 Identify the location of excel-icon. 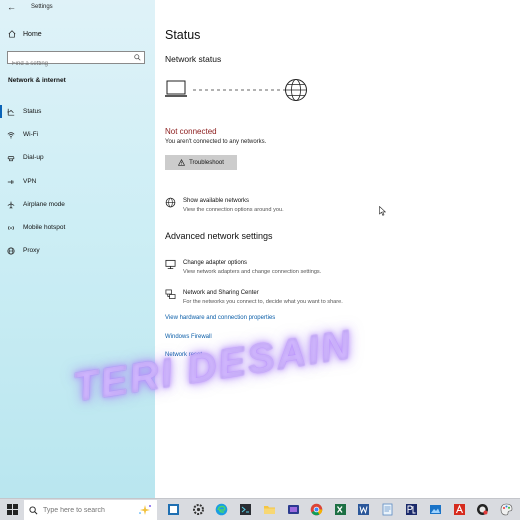
(340, 509).